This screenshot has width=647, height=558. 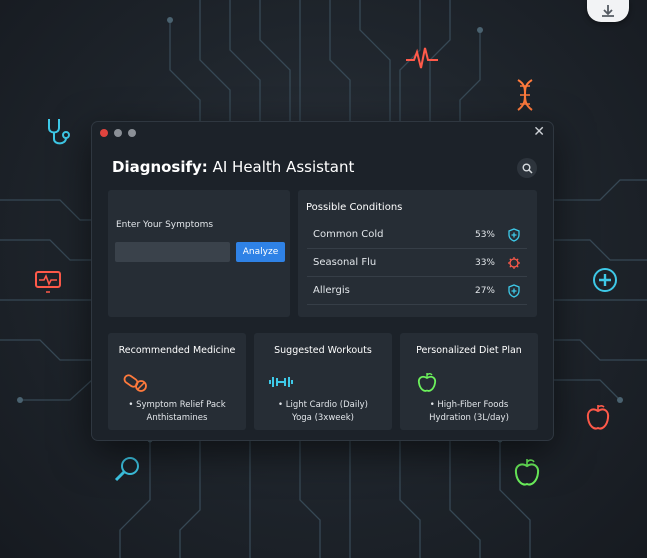 What do you see at coordinates (118, 133) in the screenshot?
I see `minimize-dot` at bounding box center [118, 133].